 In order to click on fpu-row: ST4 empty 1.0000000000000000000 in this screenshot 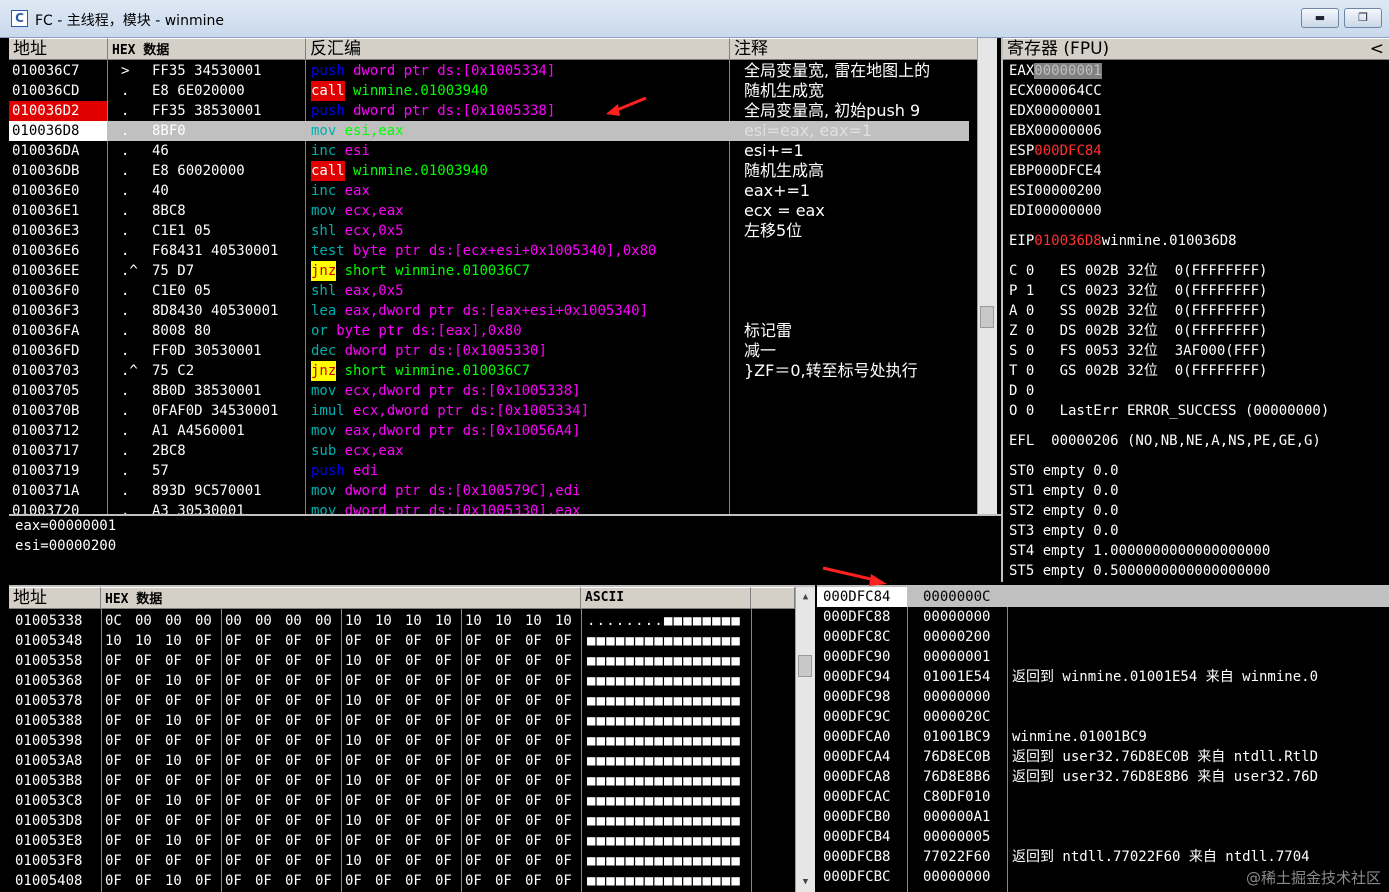, I will do `click(1139, 551)`.